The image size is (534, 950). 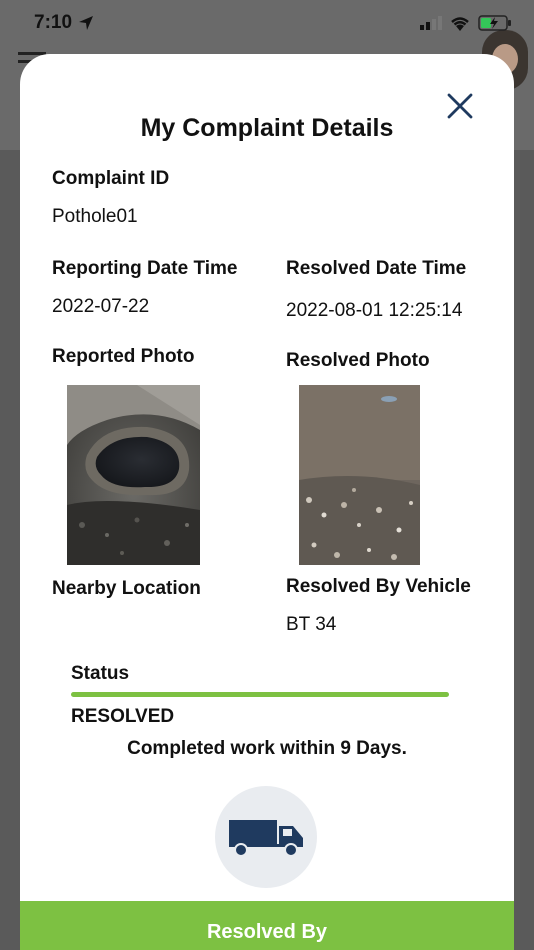 I want to click on status-icons, so click(x=466, y=23).